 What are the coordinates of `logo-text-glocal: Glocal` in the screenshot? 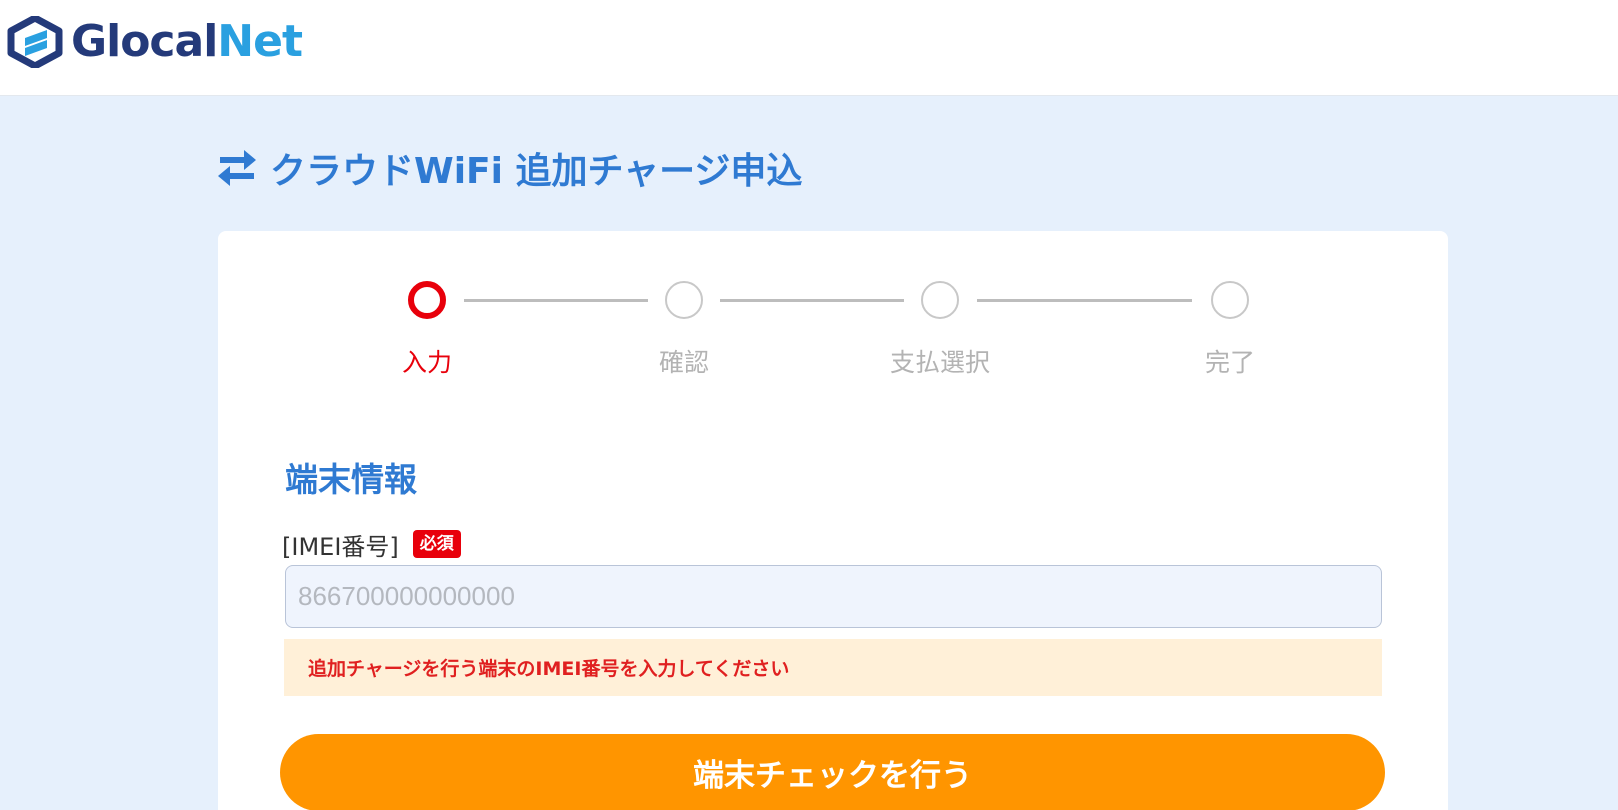 It's located at (144, 41).